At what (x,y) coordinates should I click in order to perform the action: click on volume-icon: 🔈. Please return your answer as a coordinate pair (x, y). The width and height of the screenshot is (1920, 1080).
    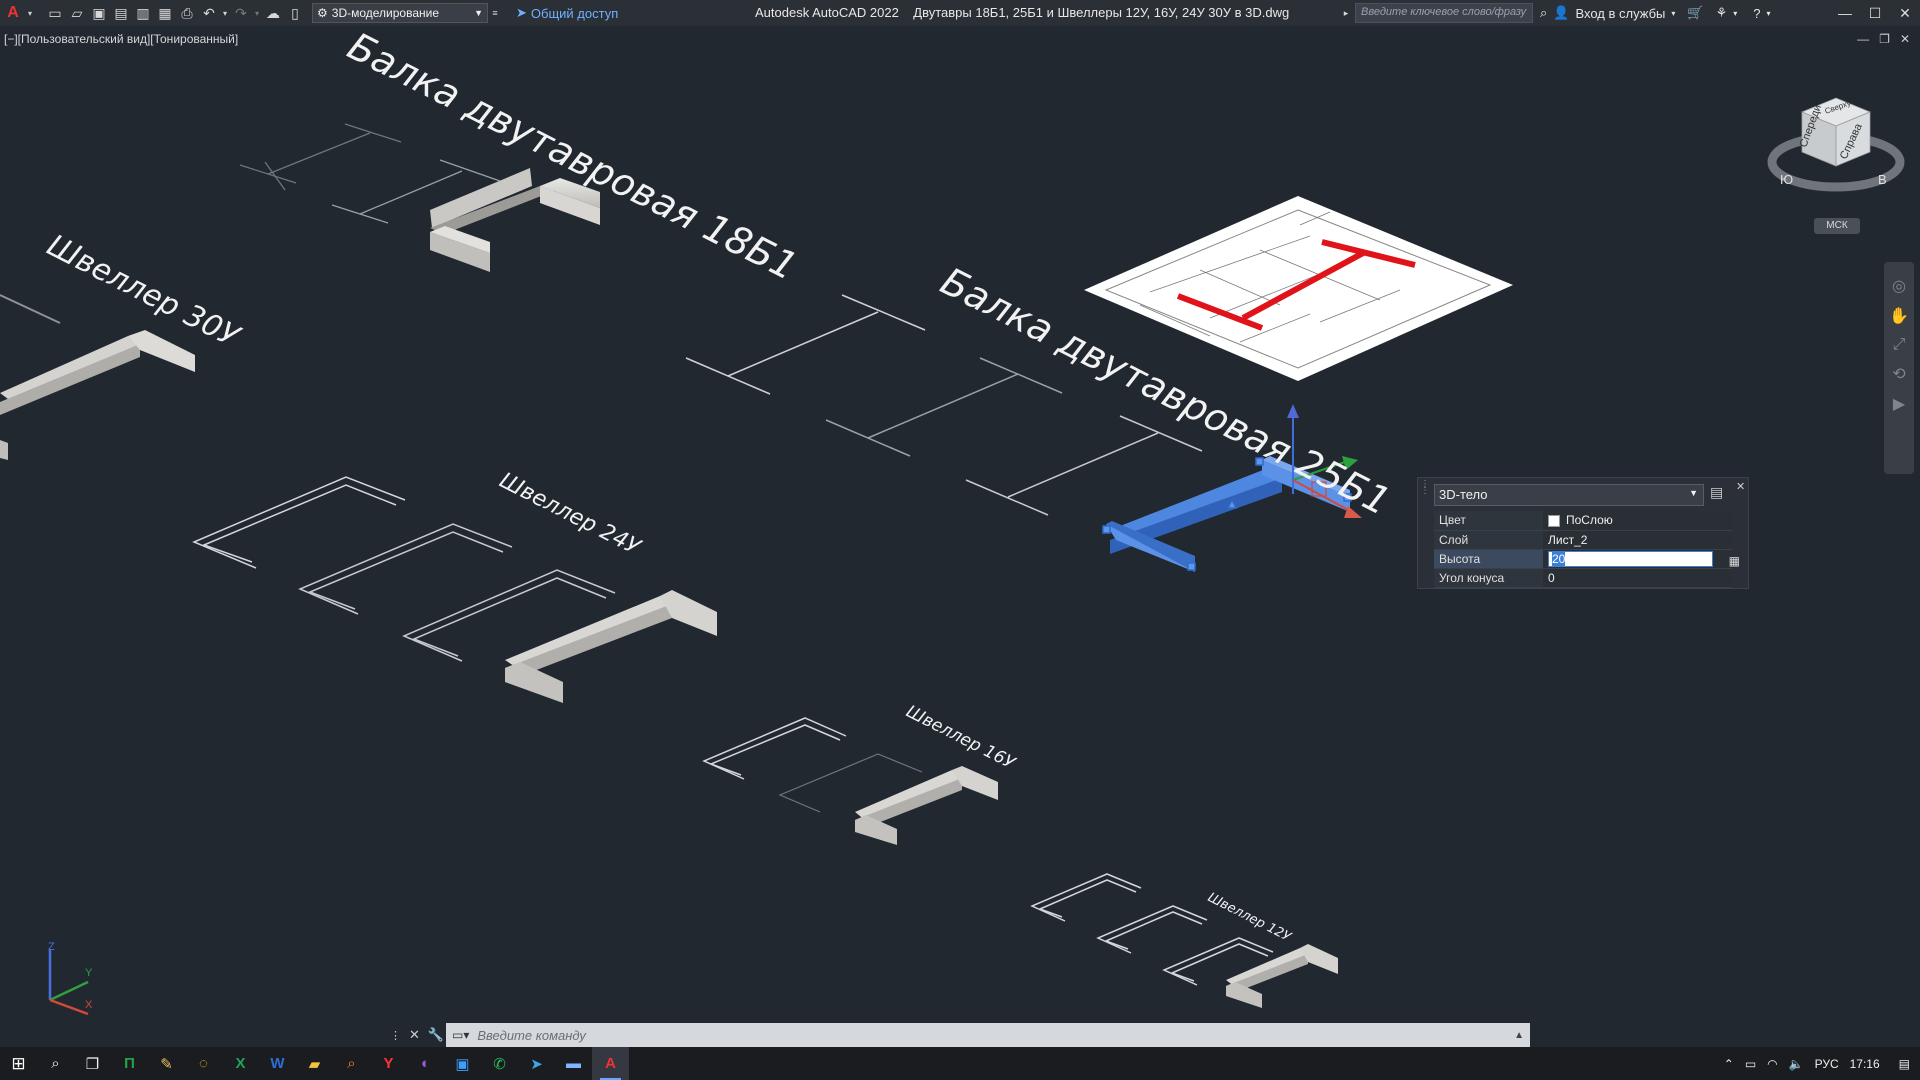
    Looking at the image, I should click on (1796, 1064).